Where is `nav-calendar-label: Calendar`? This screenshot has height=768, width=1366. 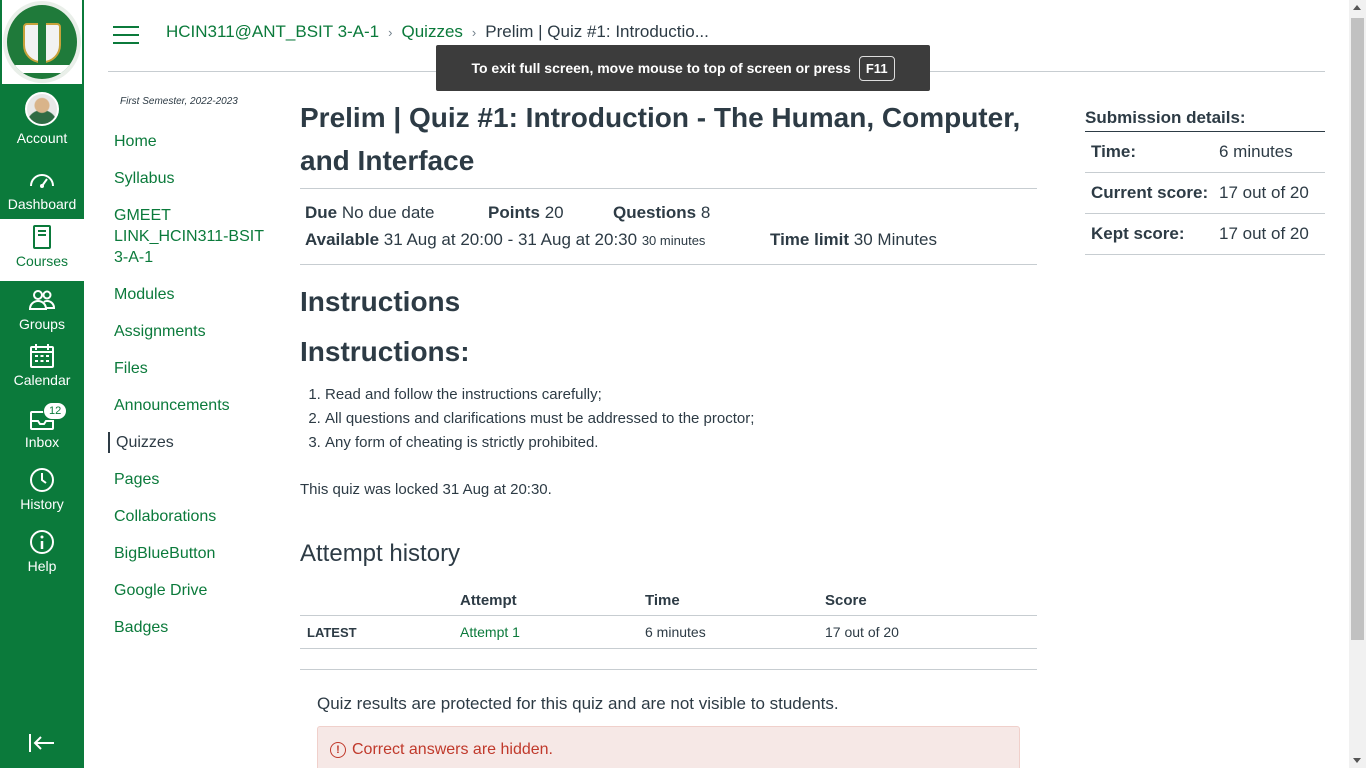 nav-calendar-label: Calendar is located at coordinates (42, 380).